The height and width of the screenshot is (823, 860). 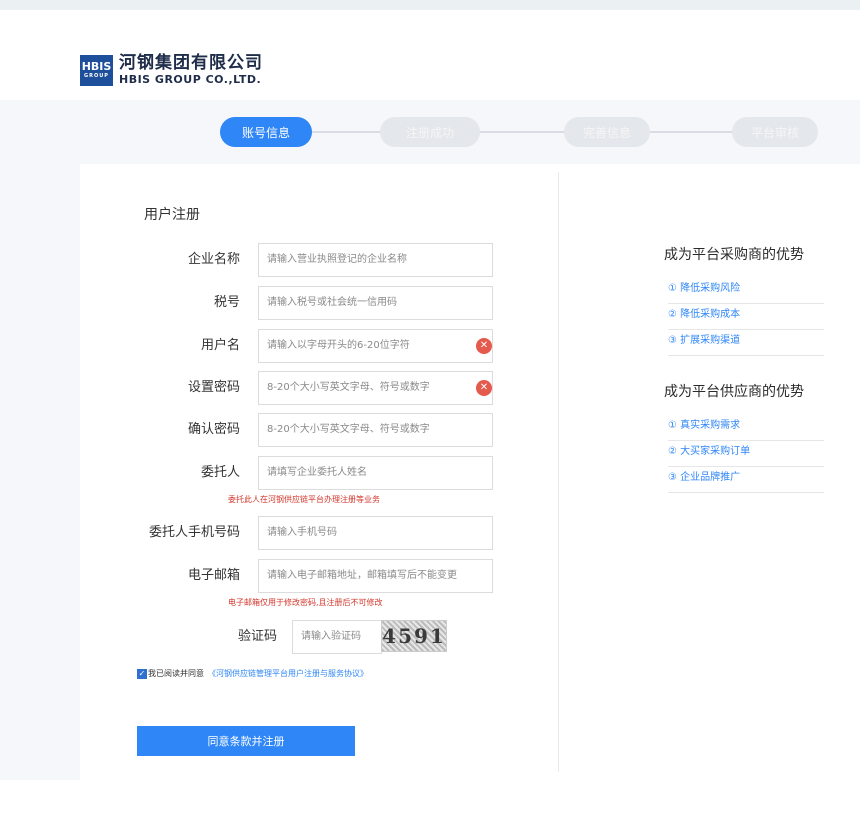 I want to click on form-title: 用户注册, so click(x=172, y=215).